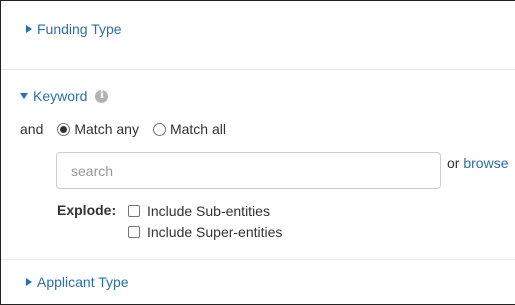  I want to click on match-any-label: Match any, so click(106, 129).